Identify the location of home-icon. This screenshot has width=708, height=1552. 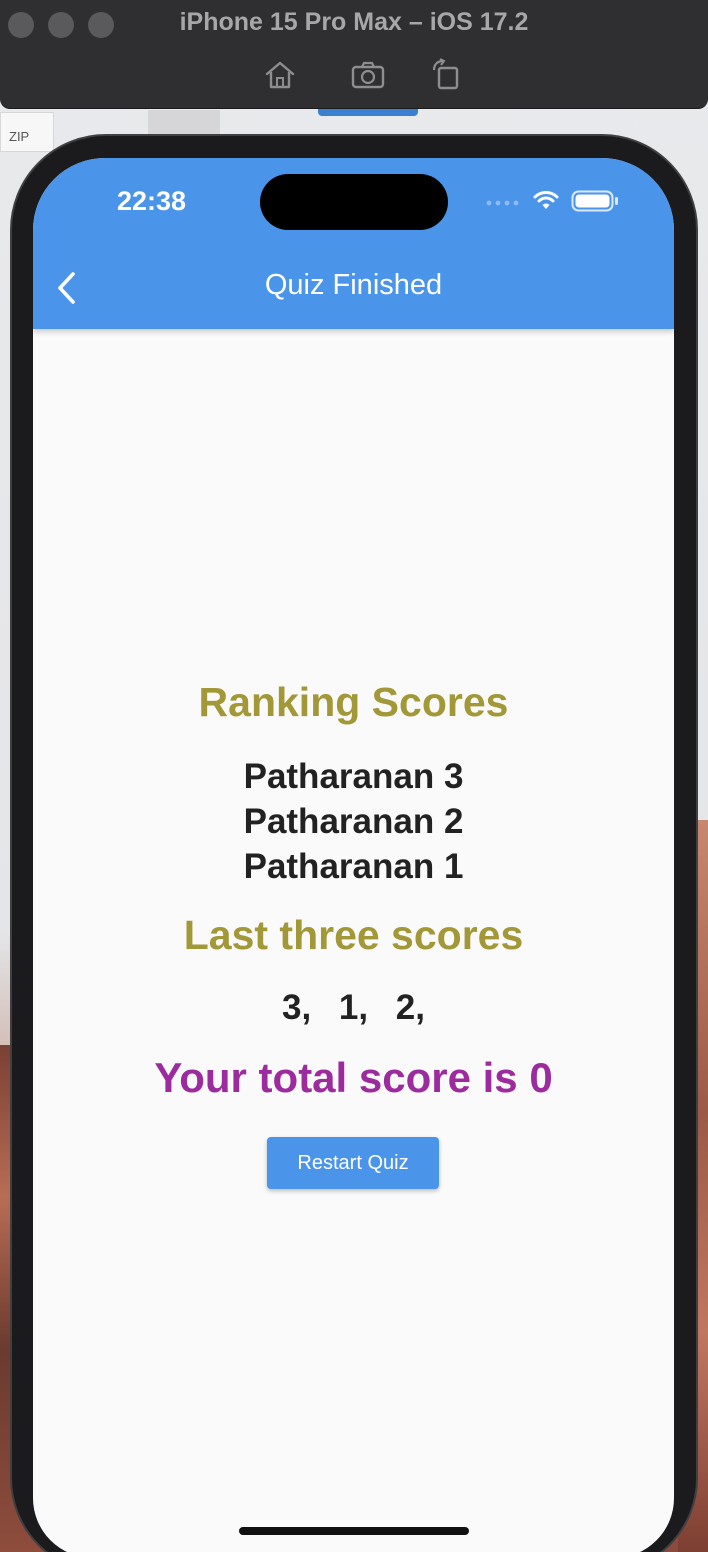
(280, 75).